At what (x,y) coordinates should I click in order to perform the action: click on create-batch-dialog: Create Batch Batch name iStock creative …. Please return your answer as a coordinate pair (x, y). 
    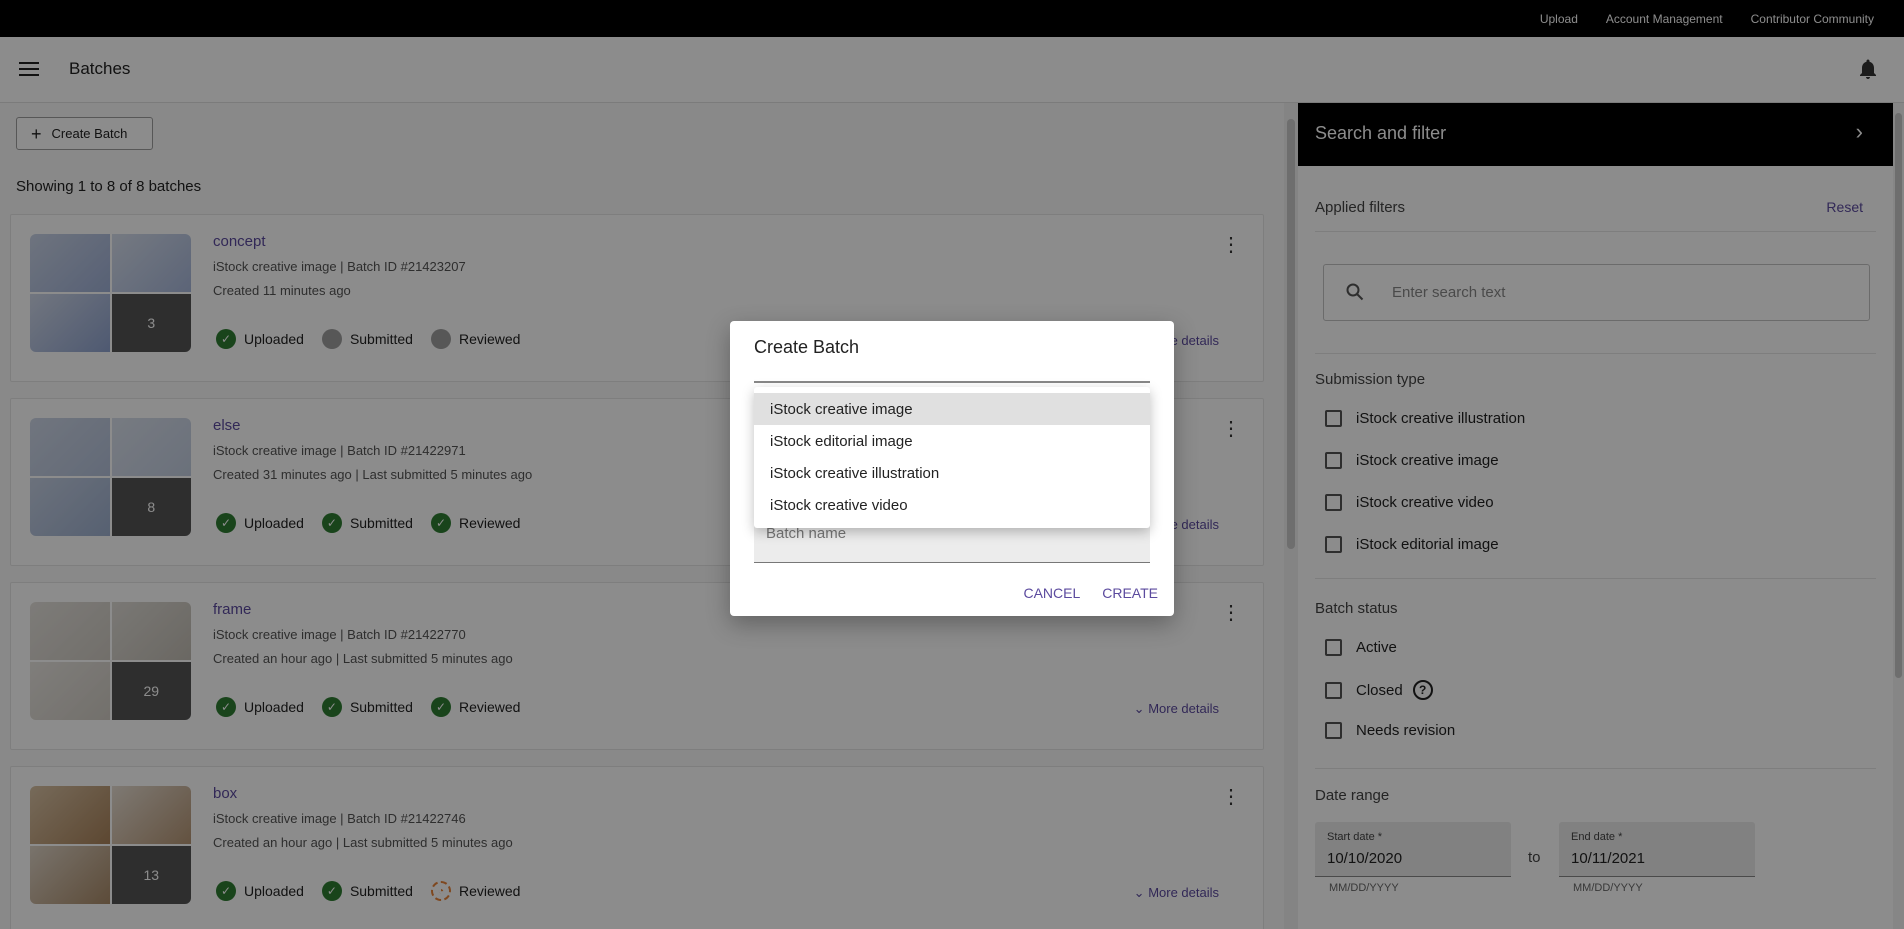
    Looking at the image, I should click on (952, 468).